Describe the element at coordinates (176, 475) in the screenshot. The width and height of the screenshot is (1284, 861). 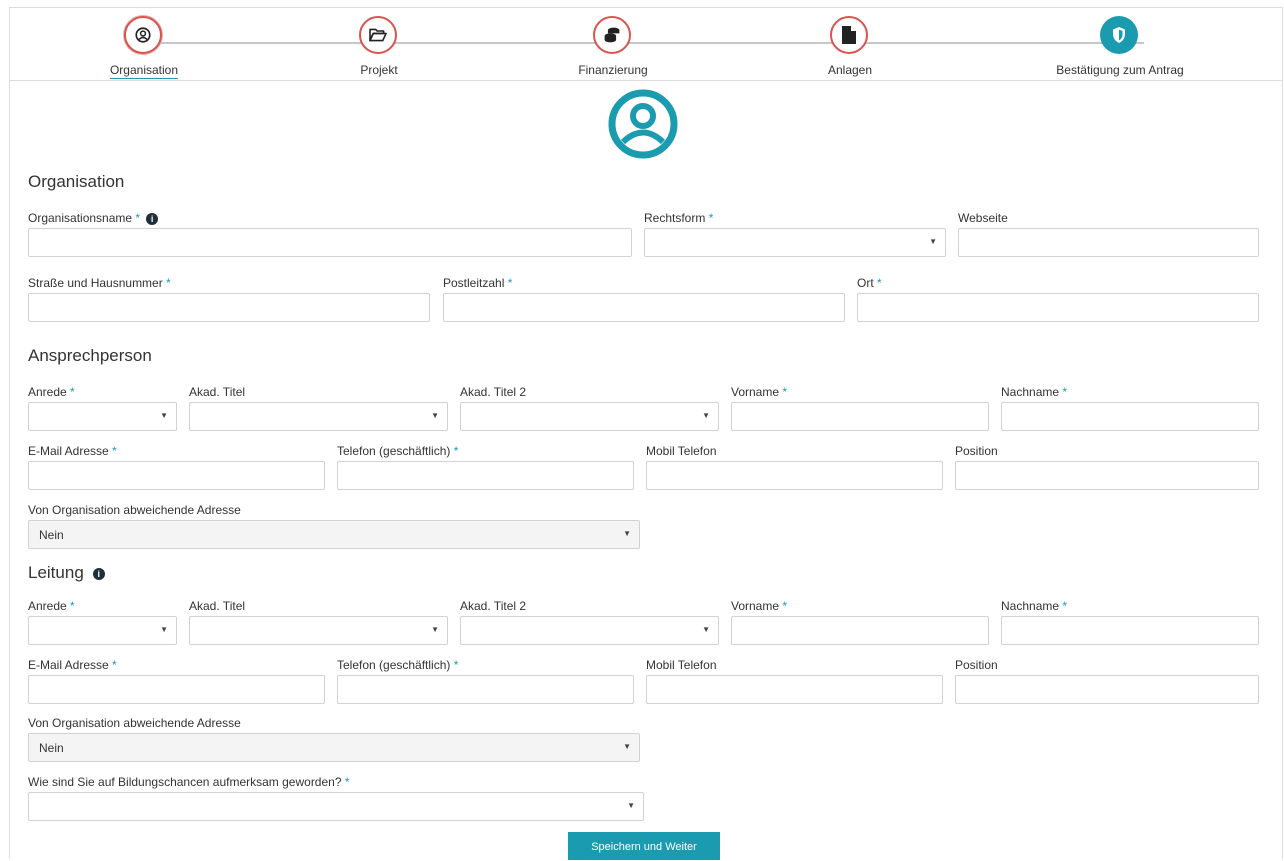
I see `email-input` at that location.